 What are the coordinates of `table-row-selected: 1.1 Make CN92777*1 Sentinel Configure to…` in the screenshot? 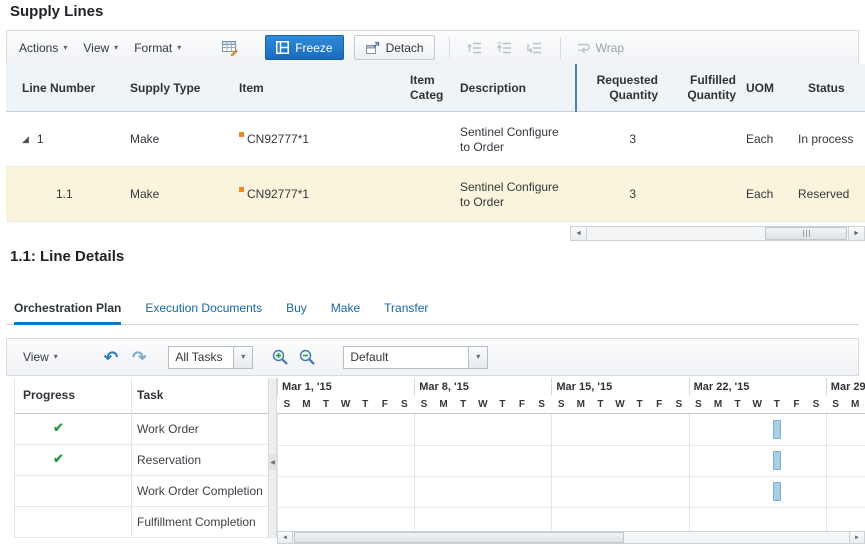 It's located at (435, 194).